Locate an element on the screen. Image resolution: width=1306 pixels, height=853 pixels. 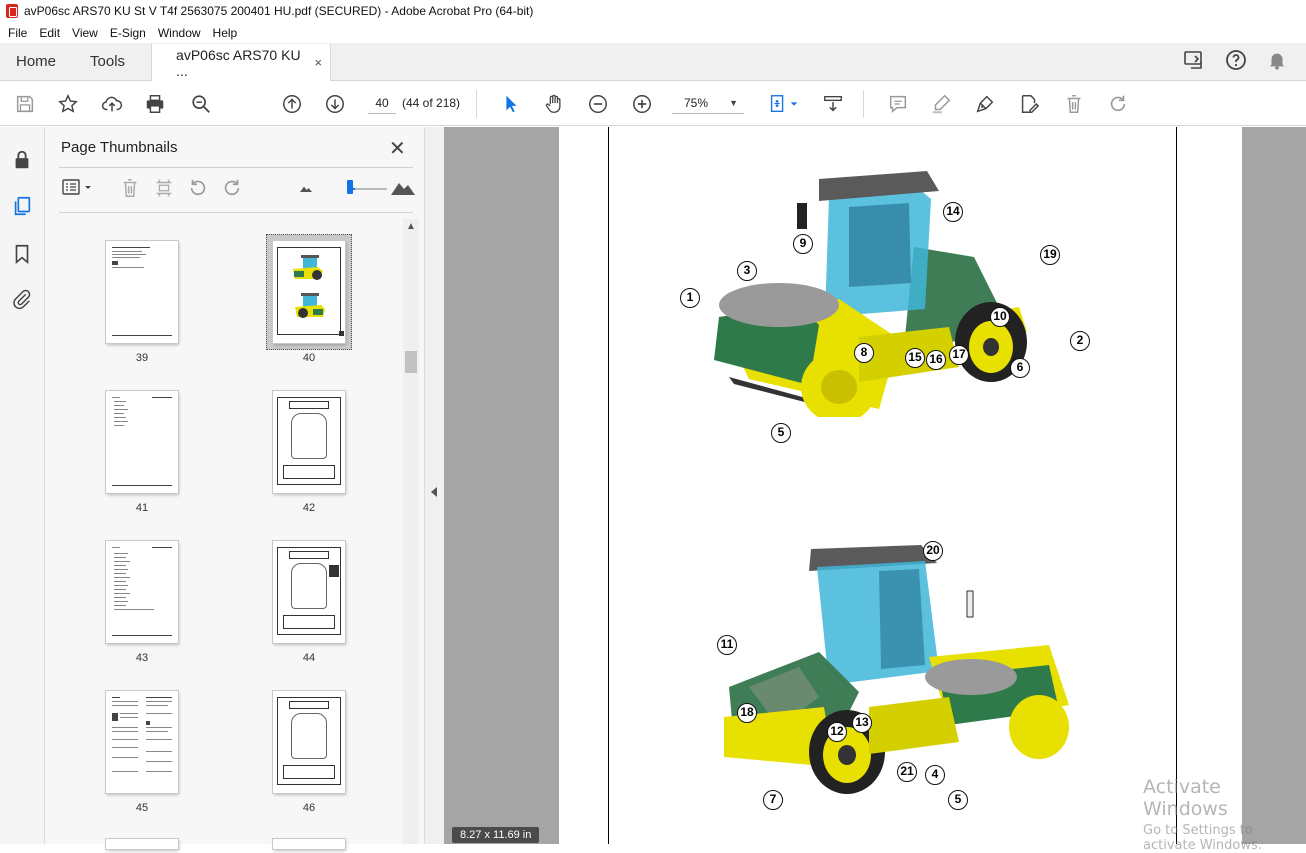
page-number-label: 44 is located at coordinates (309, 658).